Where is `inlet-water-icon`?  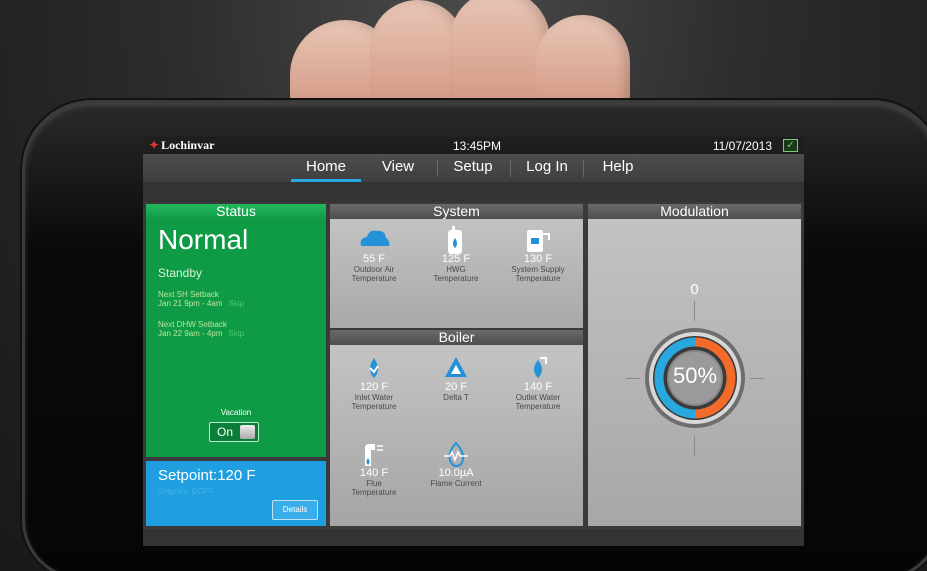 inlet-water-icon is located at coordinates (374, 368).